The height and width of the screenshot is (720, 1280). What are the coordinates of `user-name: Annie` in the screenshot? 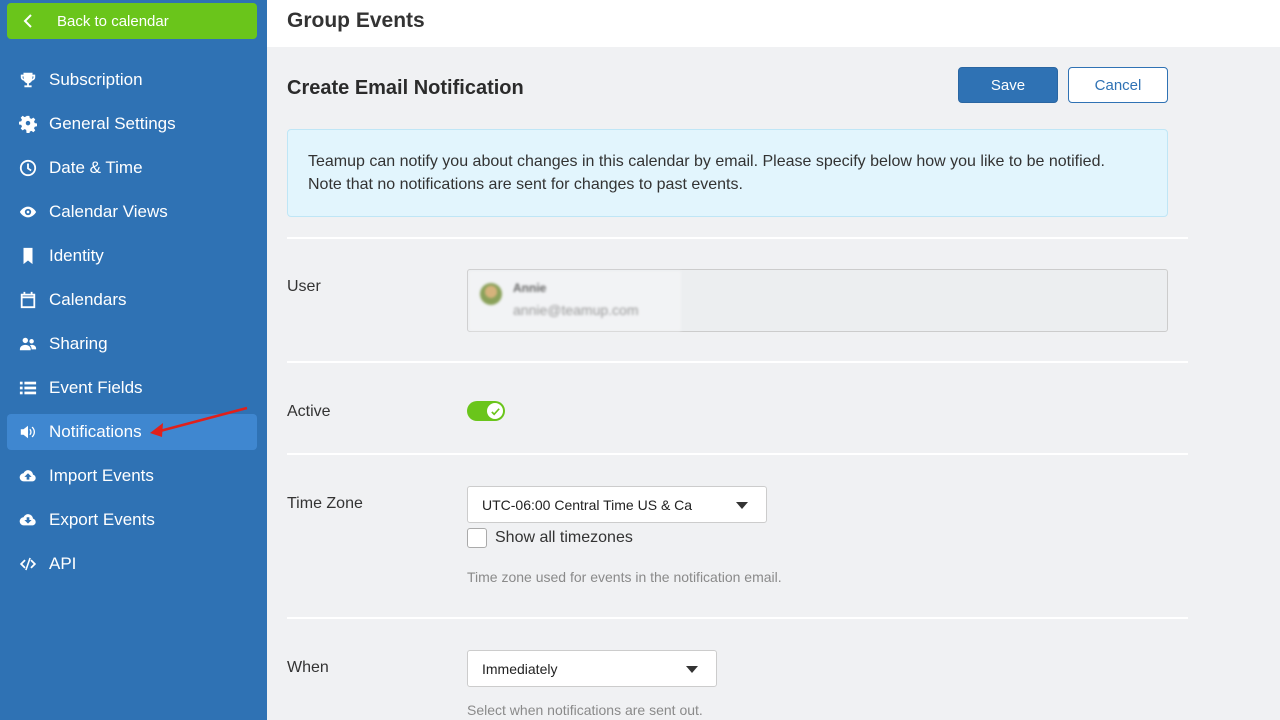 It's located at (530, 288).